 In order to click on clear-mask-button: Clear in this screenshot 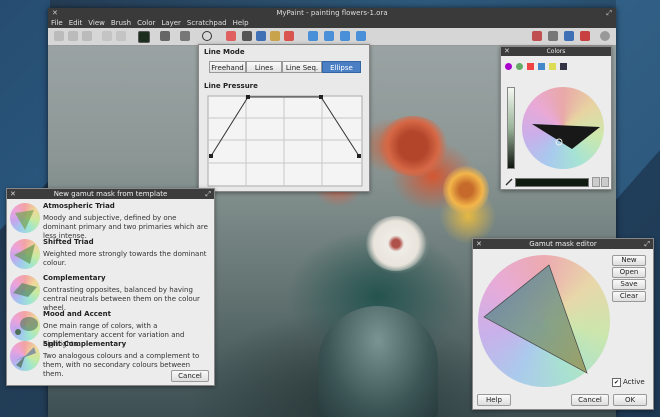, I will do `click(629, 296)`.